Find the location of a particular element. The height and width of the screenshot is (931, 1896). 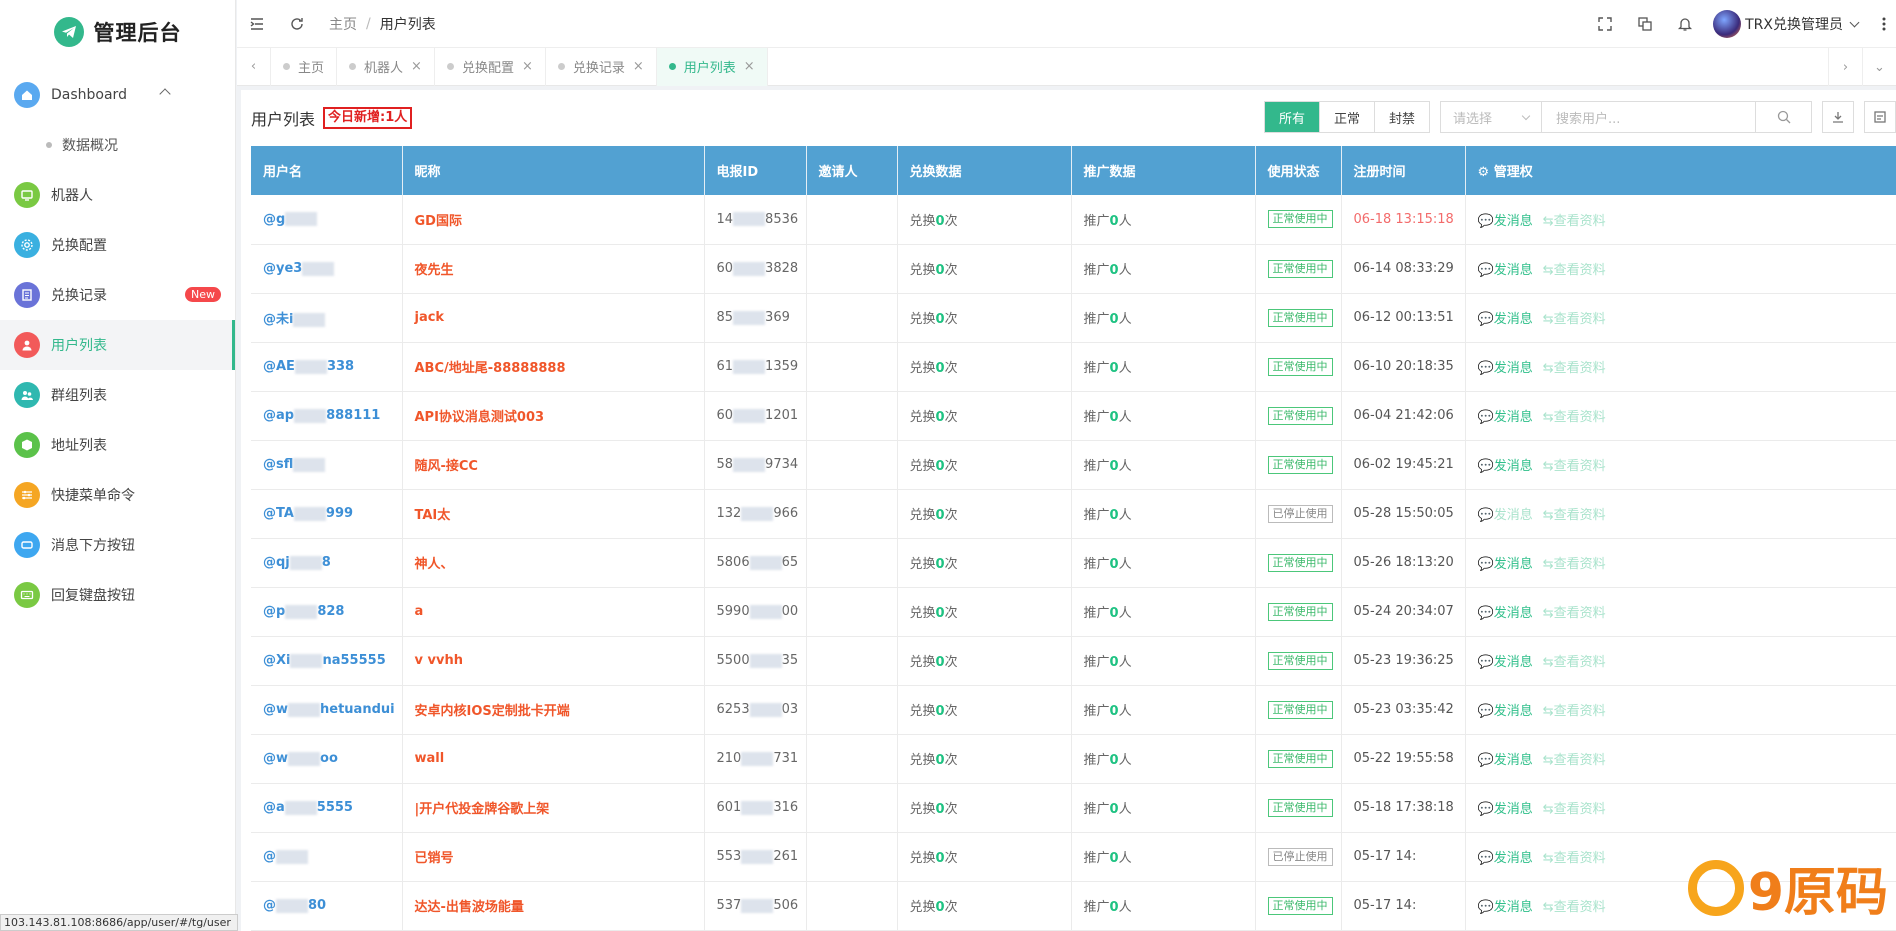

sidebar-subitem: 数据概况 is located at coordinates (117, 145).